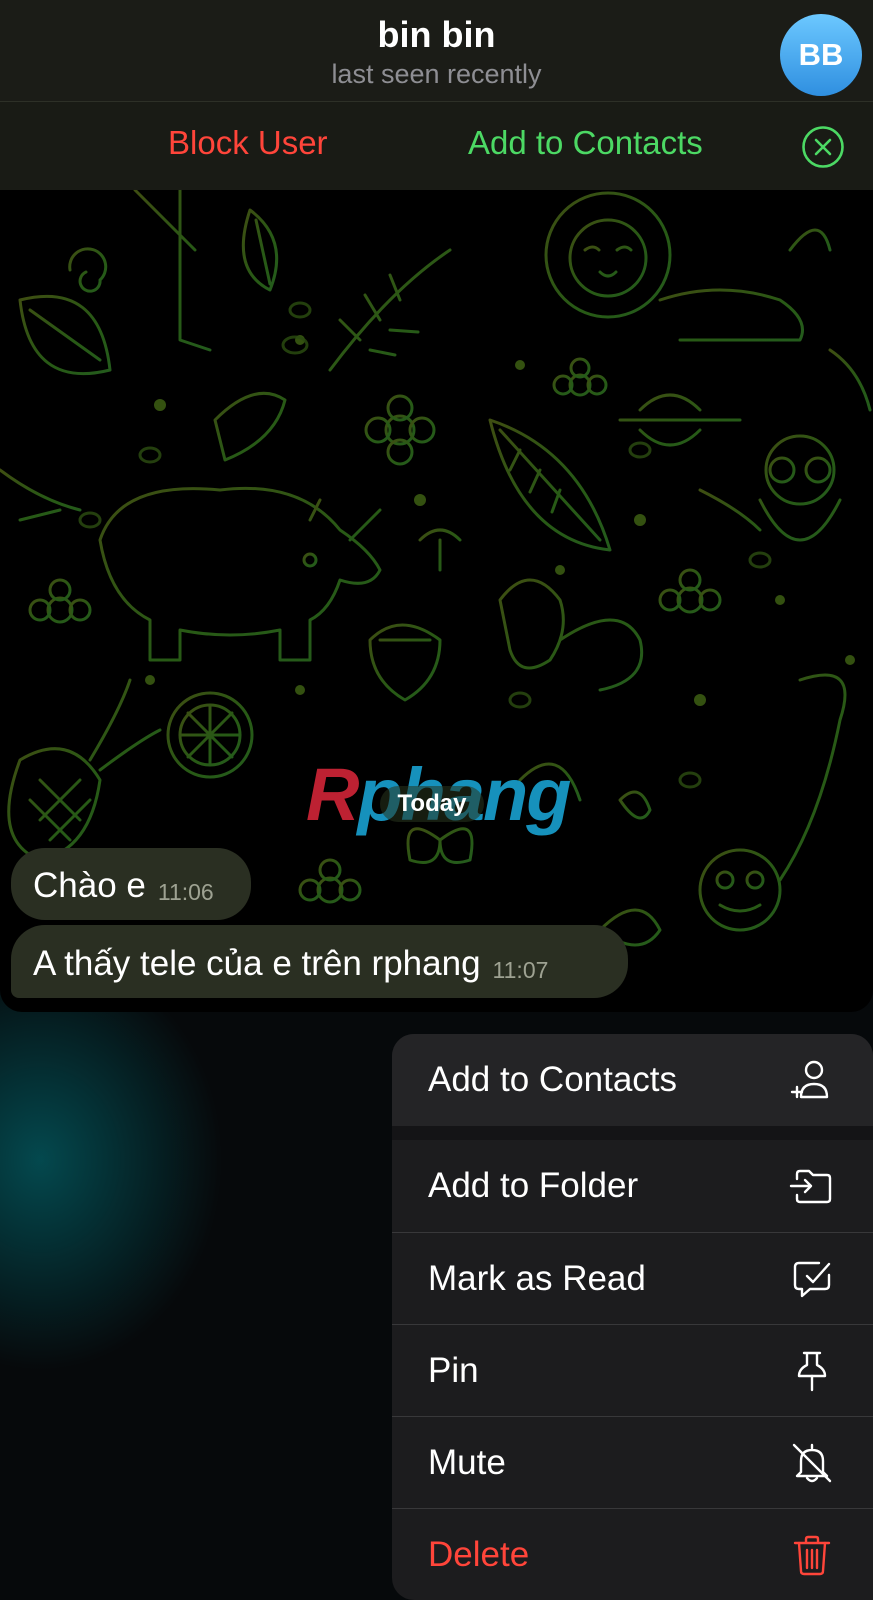 This screenshot has height=1600, width=873. I want to click on chat-header: bin bin last seen recently BB, so click(436, 51).